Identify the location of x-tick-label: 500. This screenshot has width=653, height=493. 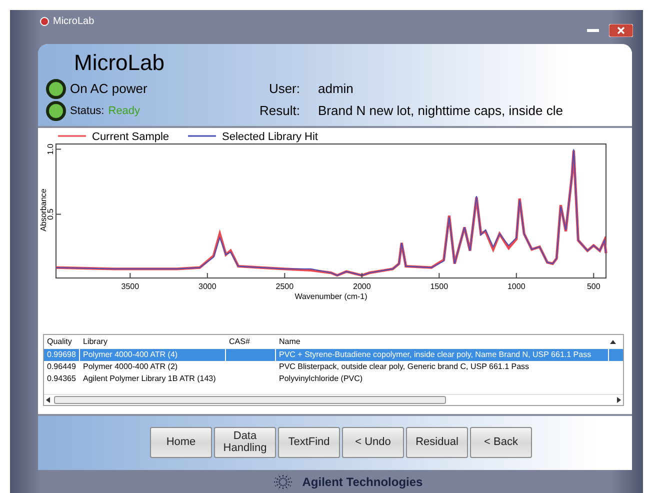
(593, 286).